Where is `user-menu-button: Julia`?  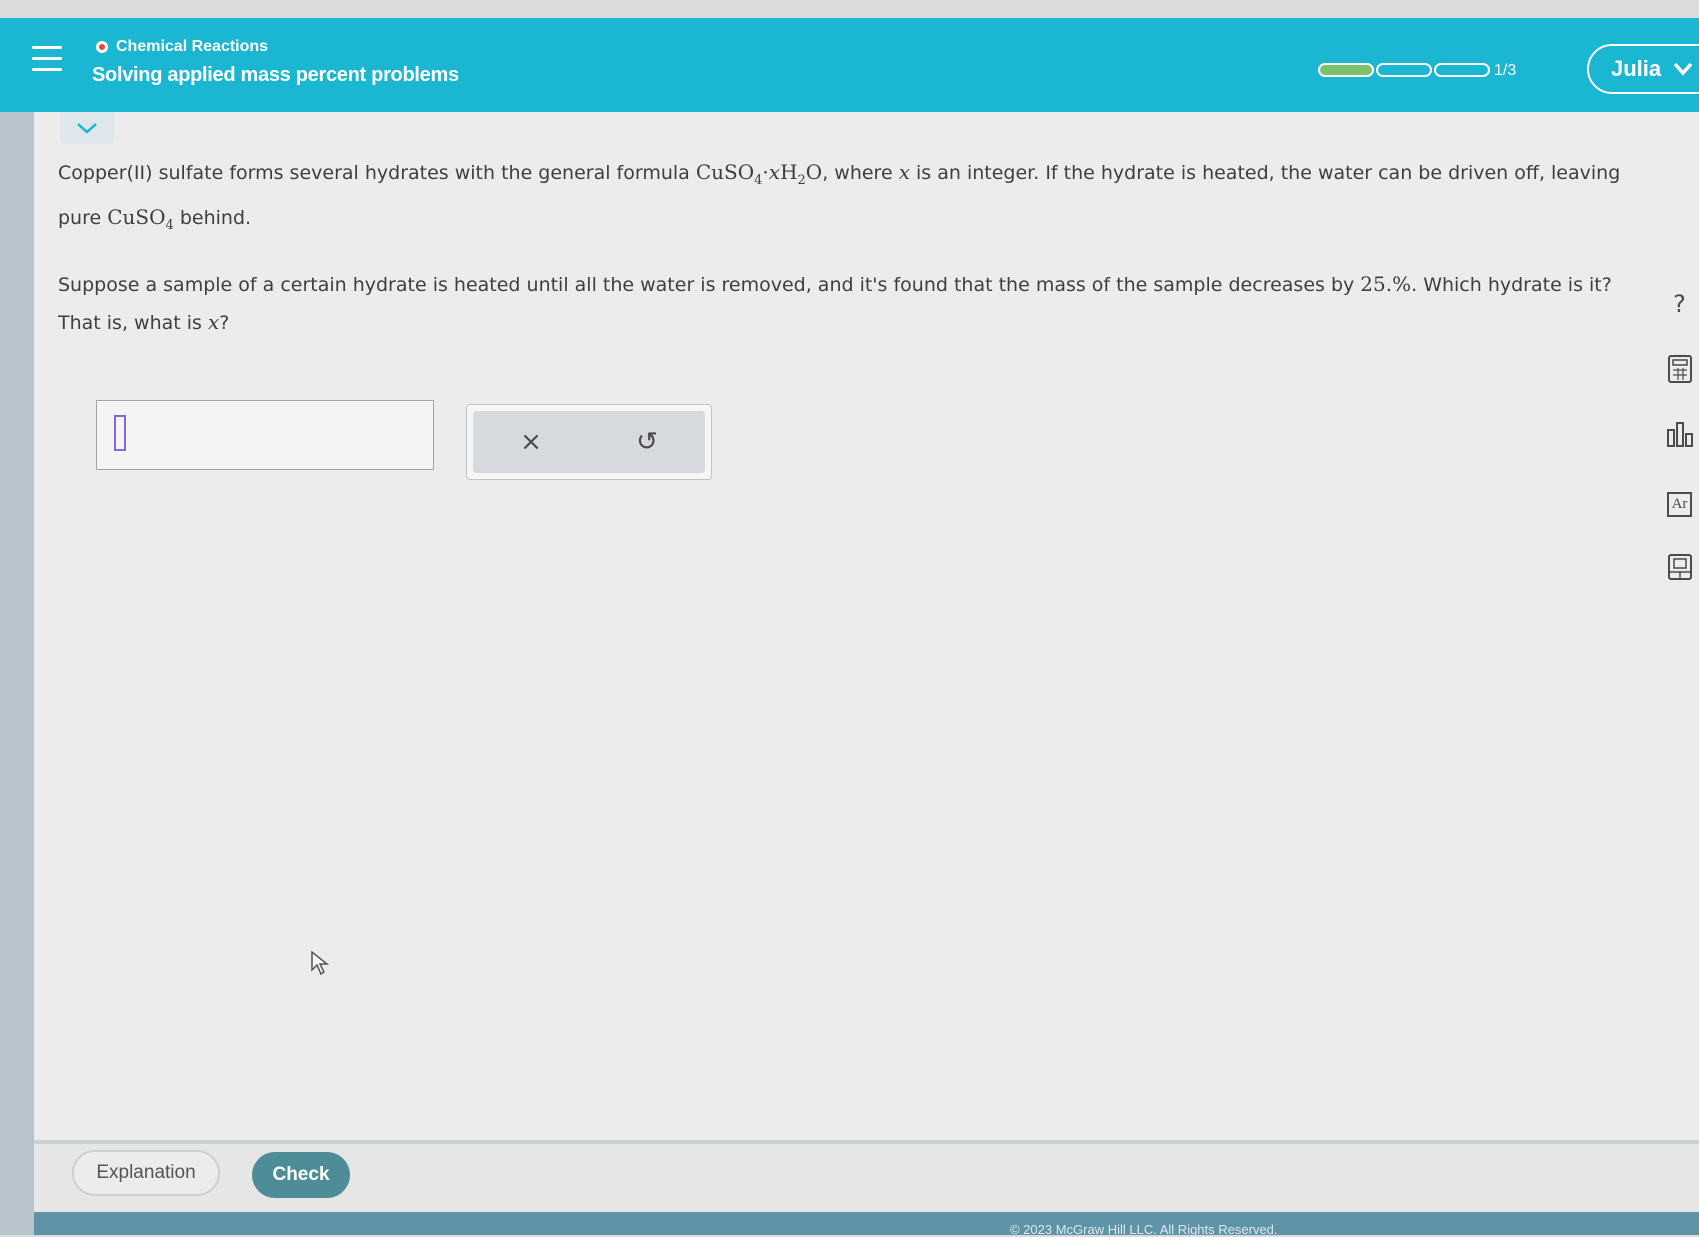
user-menu-button: Julia is located at coordinates (1643, 69).